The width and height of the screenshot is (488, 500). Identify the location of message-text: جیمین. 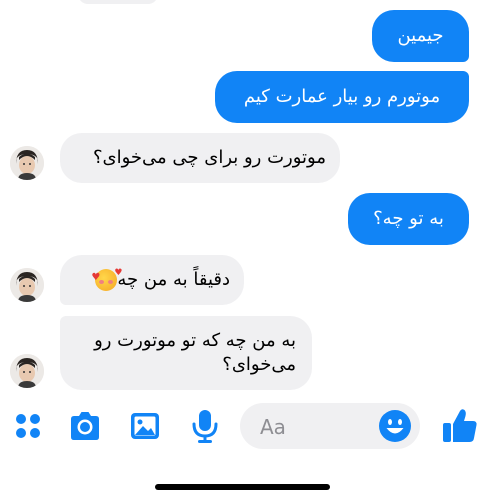
(420, 35).